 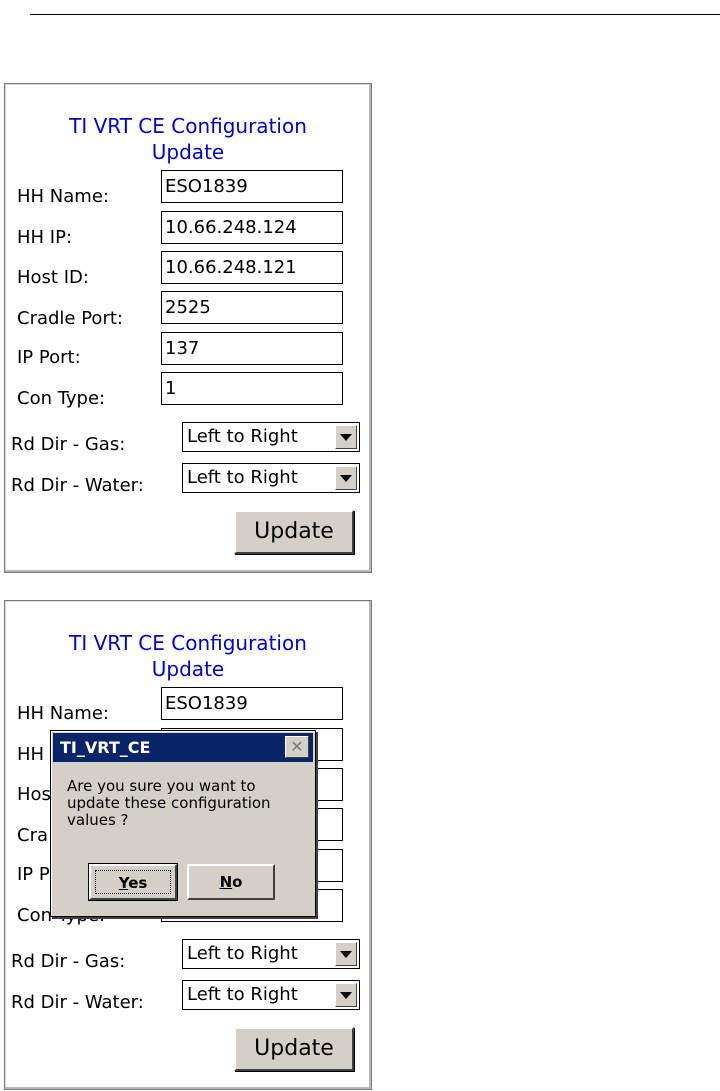 I want to click on hh-ip-field: 10.66.248.124, so click(x=252, y=227).